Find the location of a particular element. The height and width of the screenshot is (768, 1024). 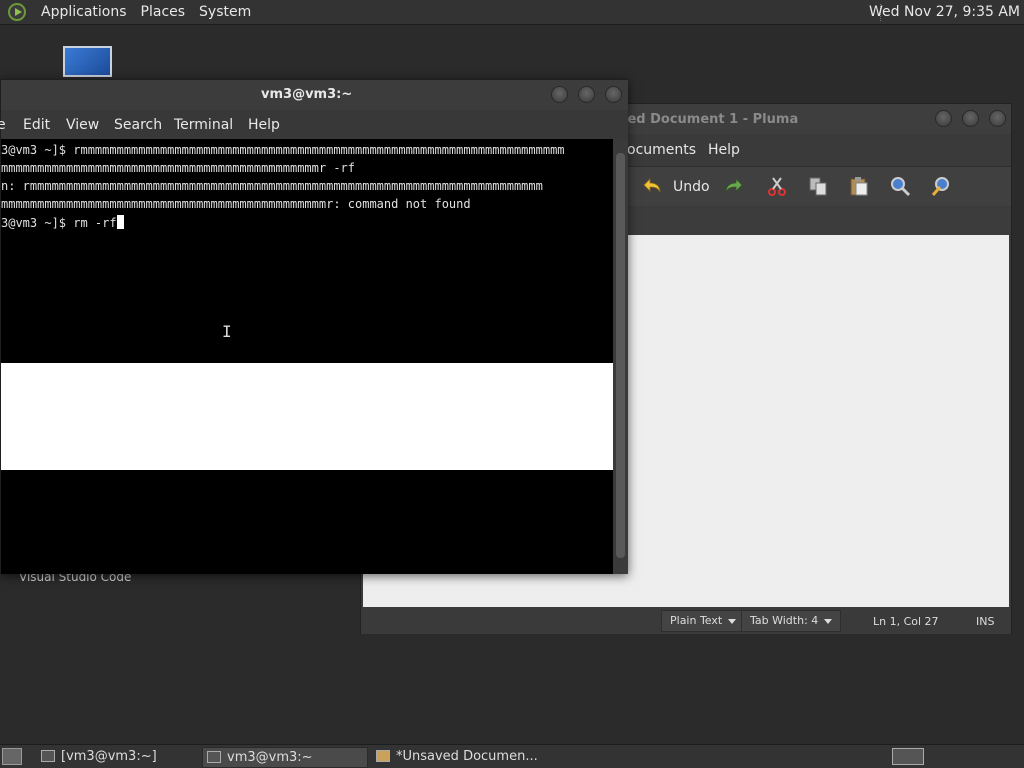

view-menu: View is located at coordinates (82, 125).